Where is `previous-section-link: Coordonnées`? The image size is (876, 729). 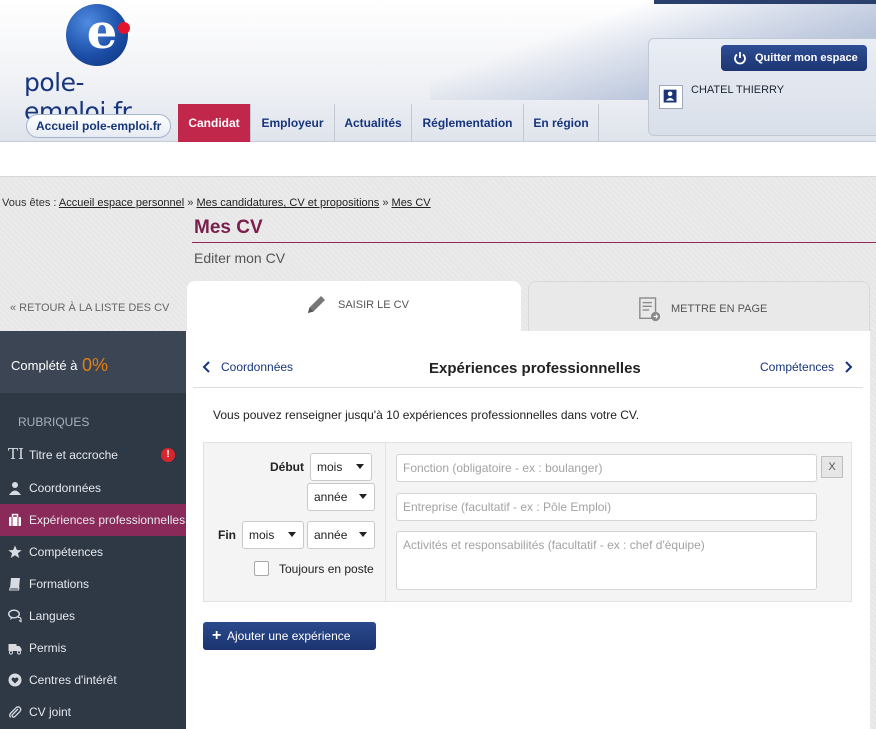
previous-section-link: Coordonnées is located at coordinates (247, 367).